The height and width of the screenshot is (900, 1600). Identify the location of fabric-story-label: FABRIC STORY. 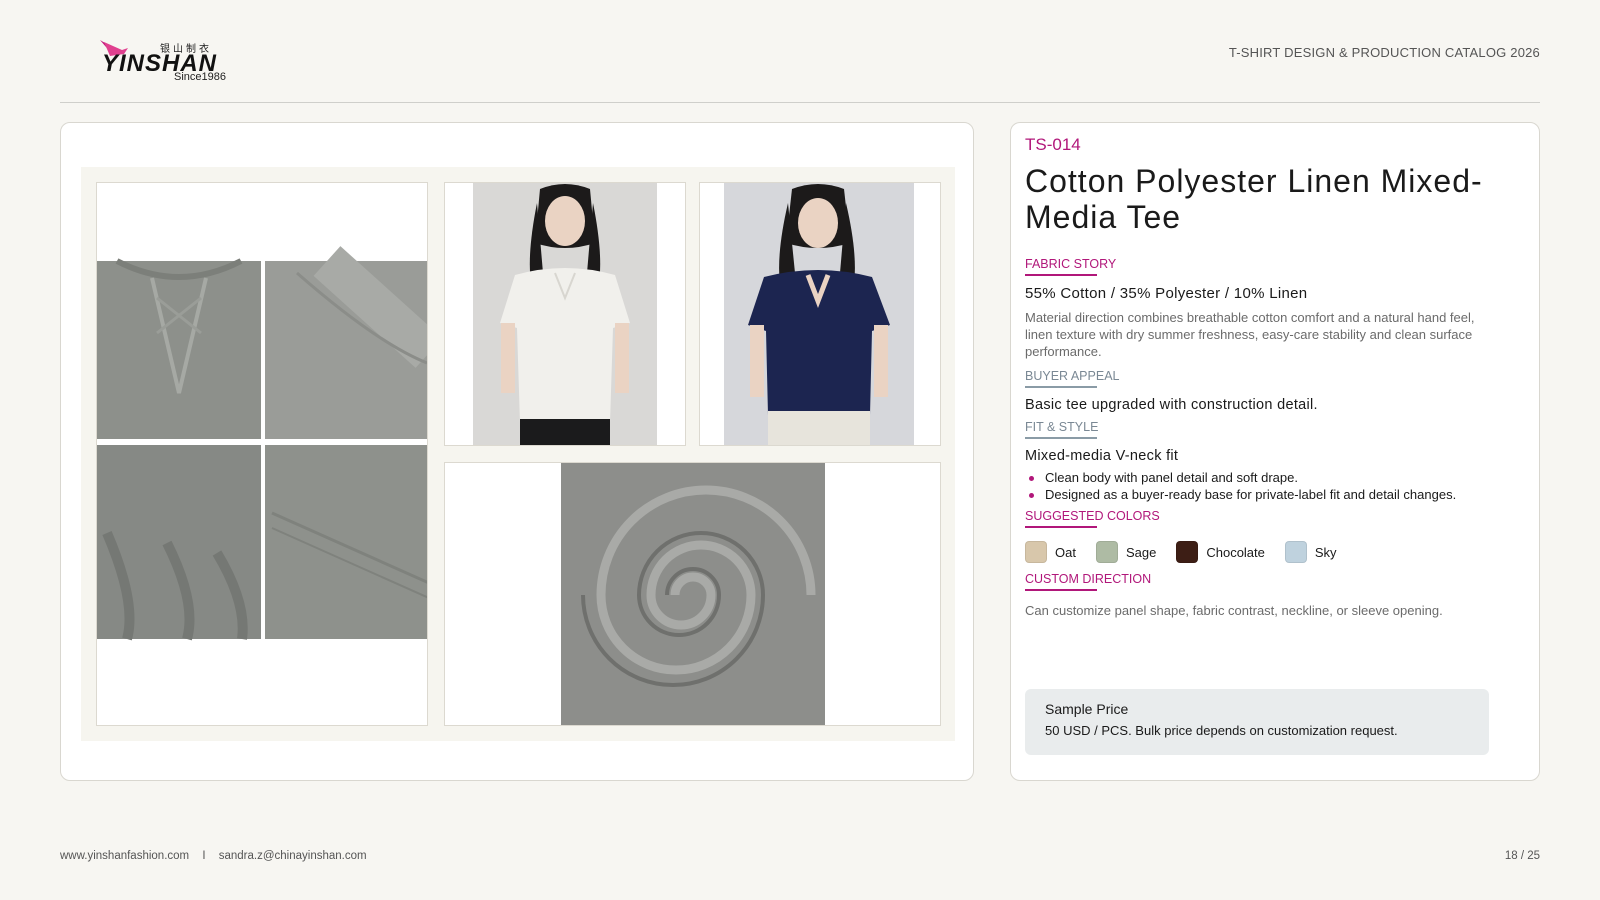
(1071, 266).